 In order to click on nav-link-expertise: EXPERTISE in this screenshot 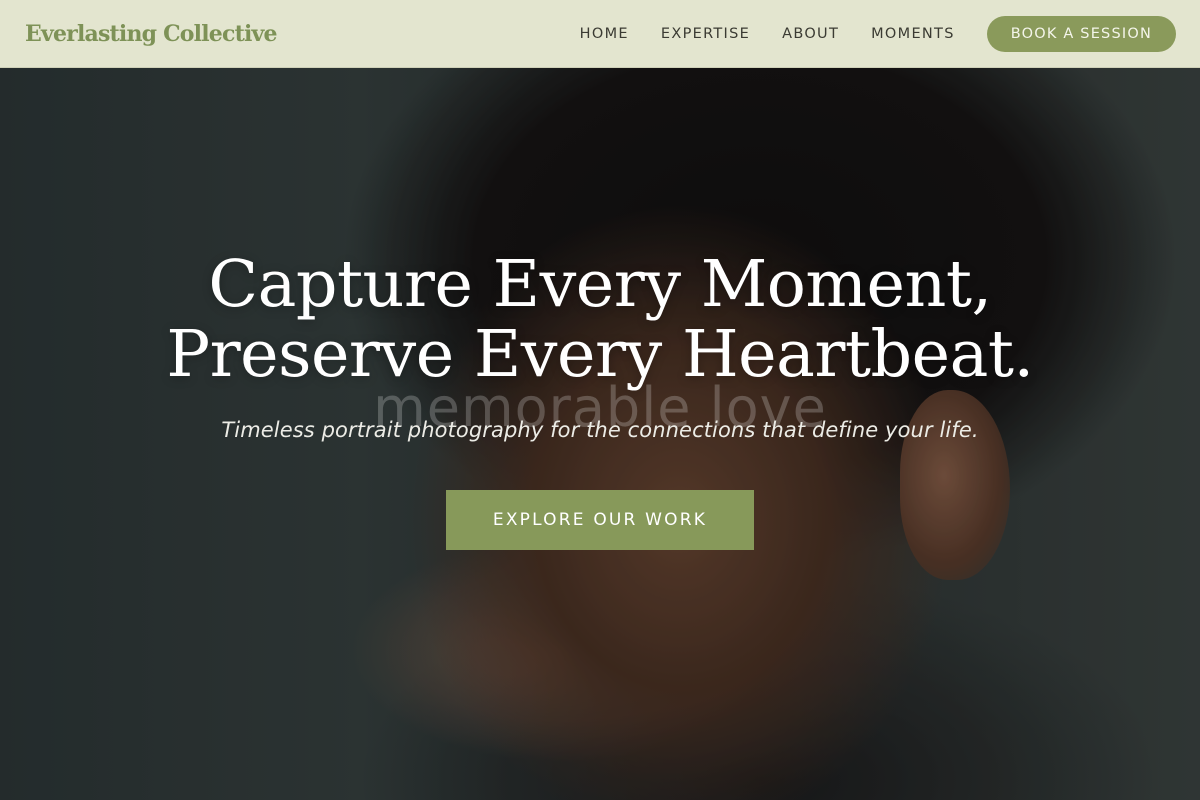, I will do `click(705, 34)`.